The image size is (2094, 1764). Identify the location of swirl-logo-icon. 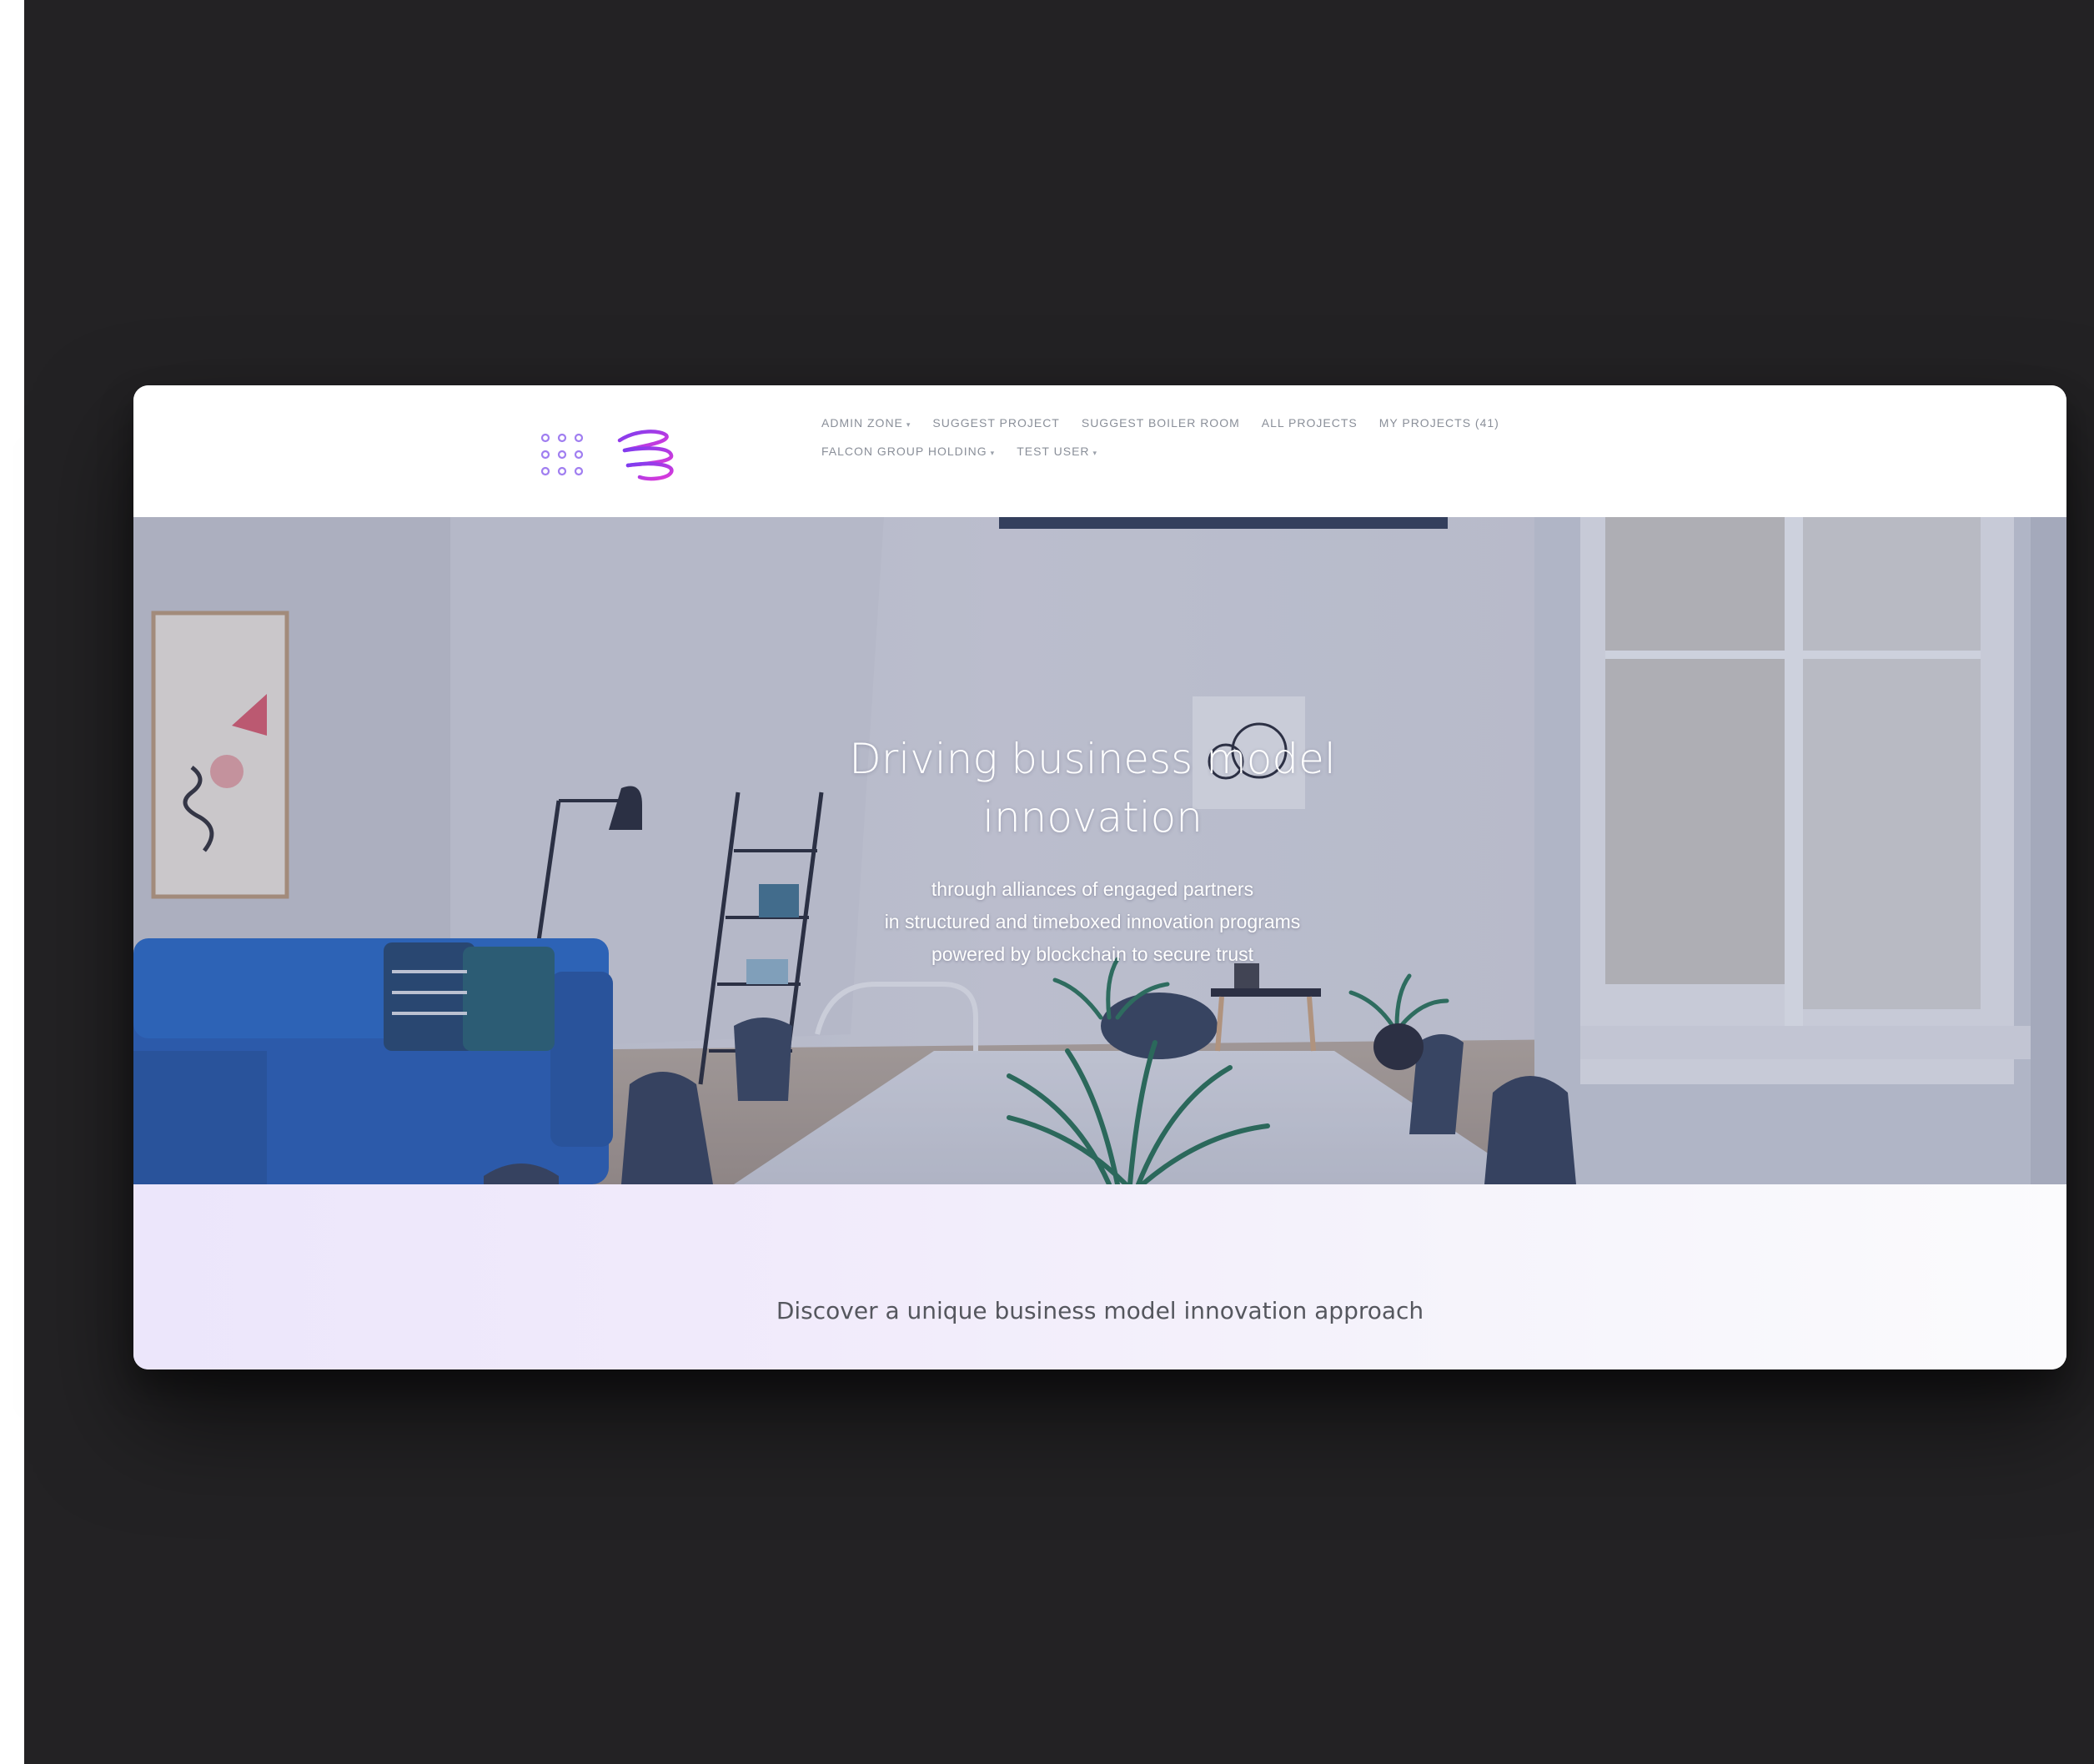
(646, 454).